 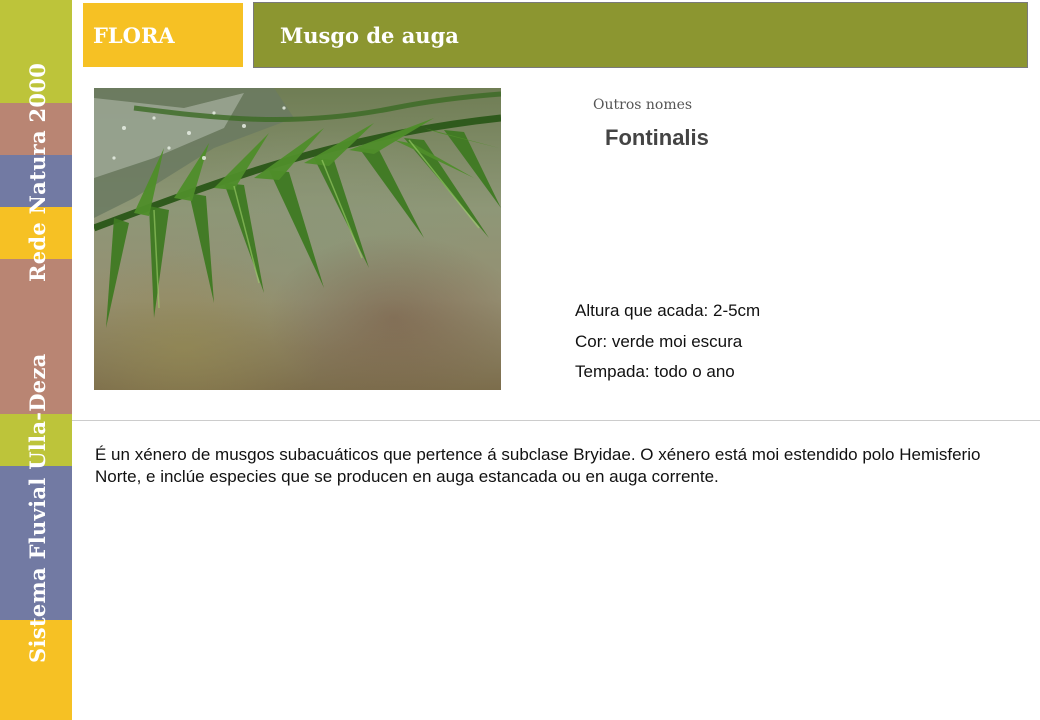 I want to click on fact-height: Altura que acada: 2-5cm, so click(x=668, y=310).